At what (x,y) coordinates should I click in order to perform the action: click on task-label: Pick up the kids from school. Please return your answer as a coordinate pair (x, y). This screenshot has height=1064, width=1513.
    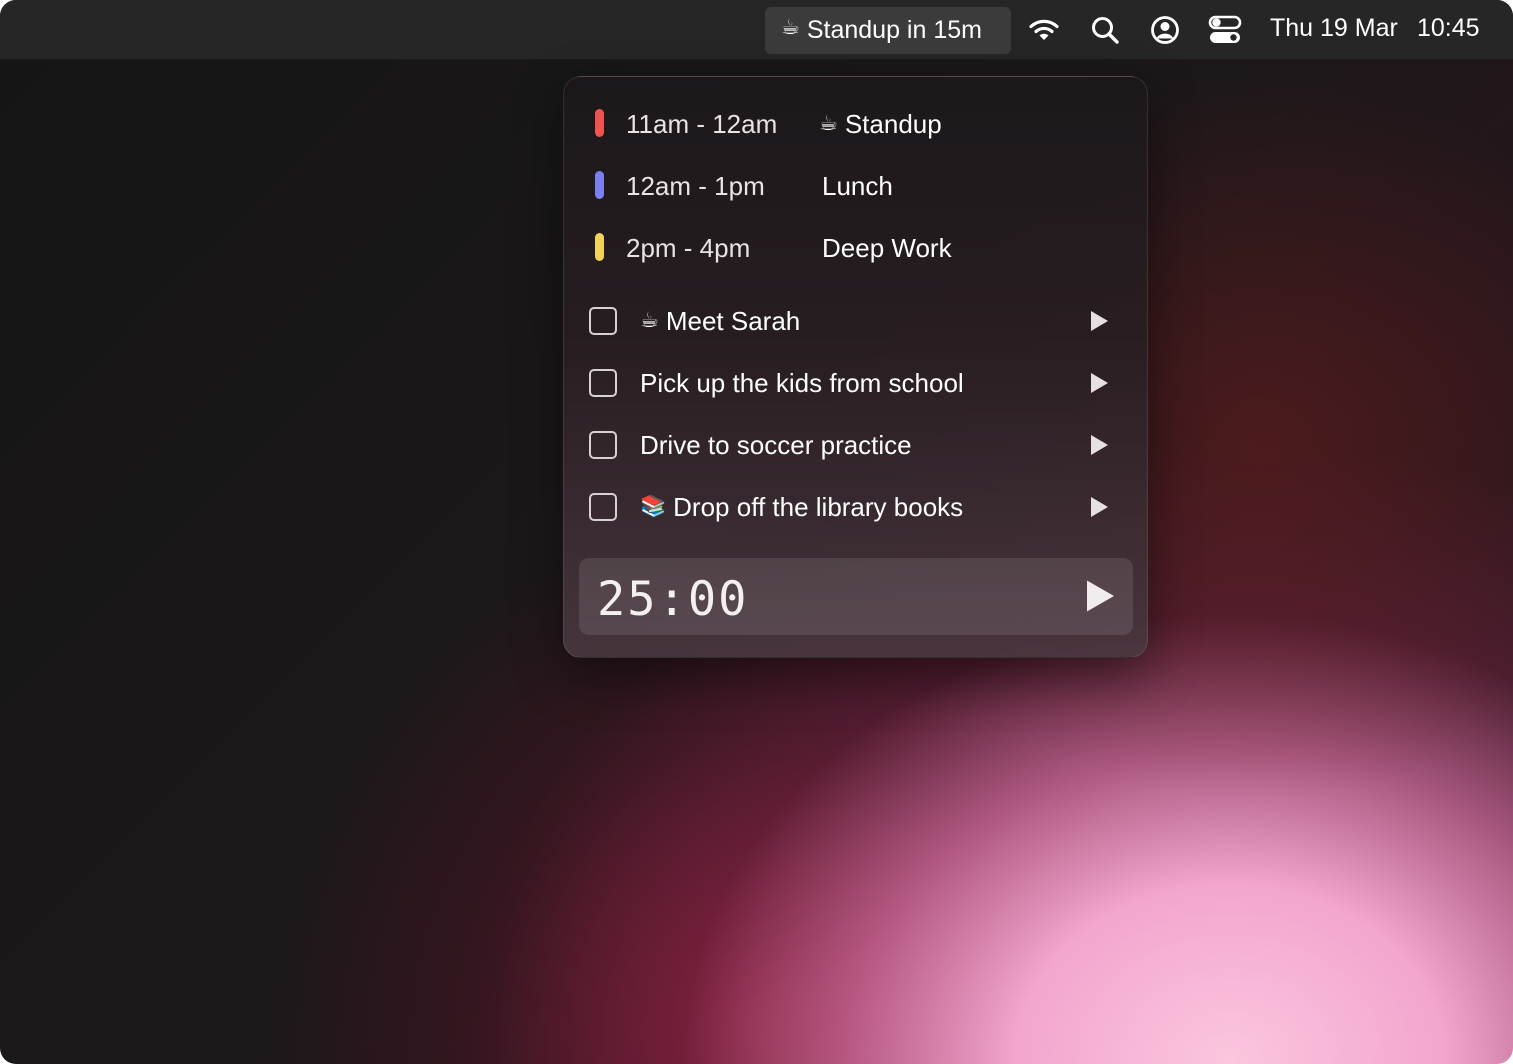
    Looking at the image, I should click on (802, 383).